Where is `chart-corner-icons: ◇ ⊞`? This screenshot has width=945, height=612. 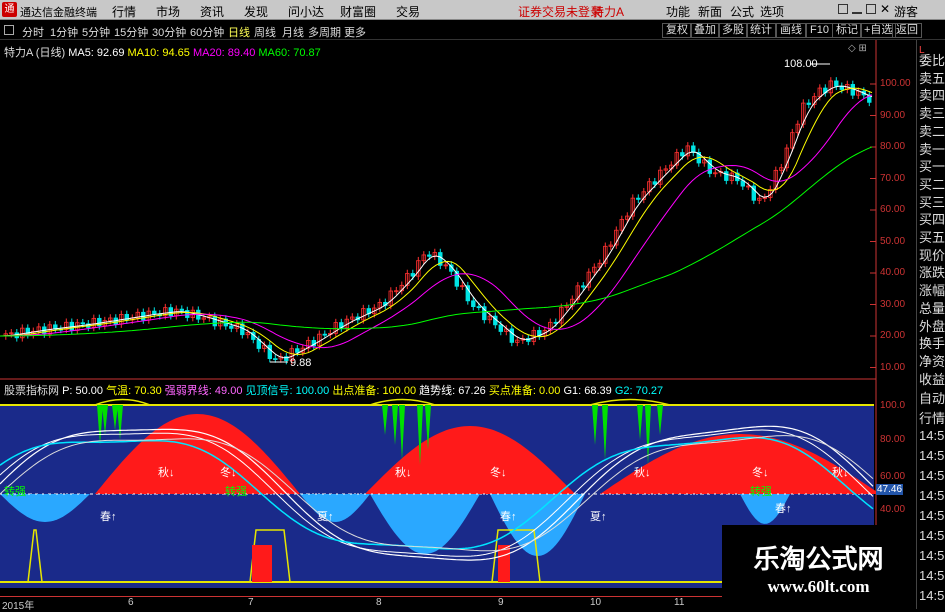
chart-corner-icons: ◇ ⊞ is located at coordinates (857, 48).